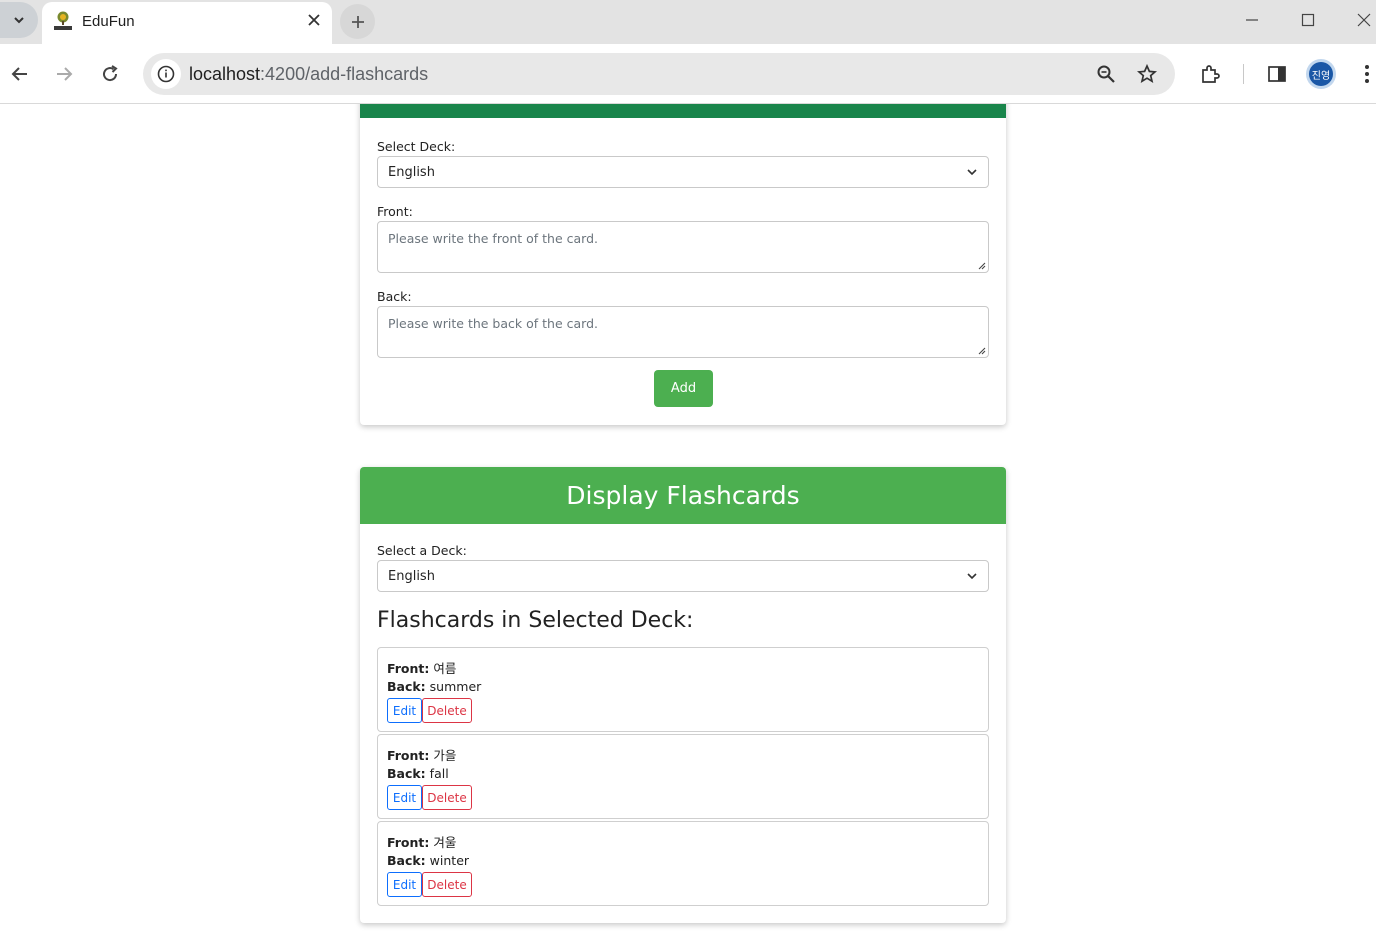 Image resolution: width=1376 pixels, height=950 pixels. I want to click on back-placeholder: Please write the back of the card., so click(493, 323).